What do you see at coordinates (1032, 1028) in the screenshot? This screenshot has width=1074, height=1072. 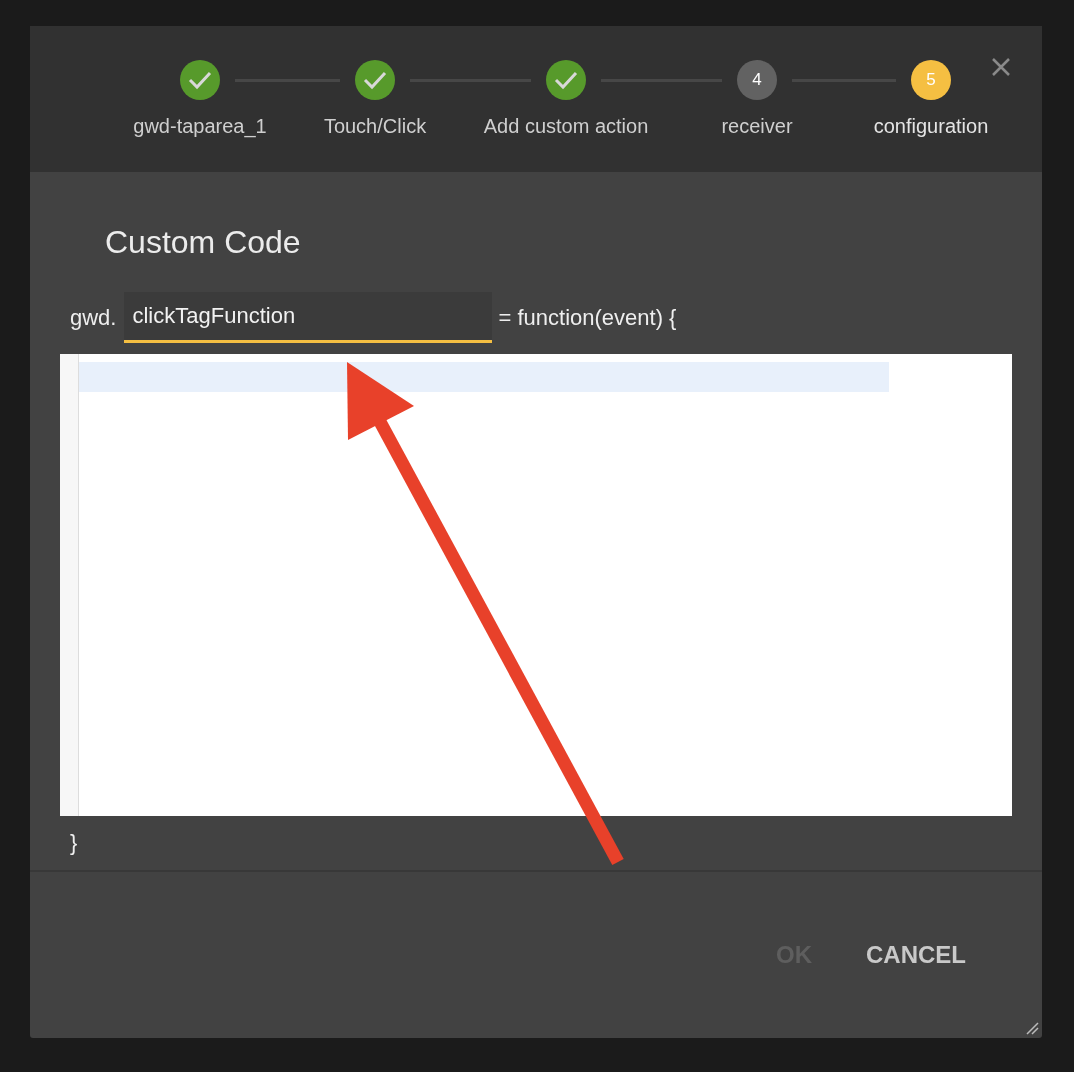 I see `resize-handle-icon` at bounding box center [1032, 1028].